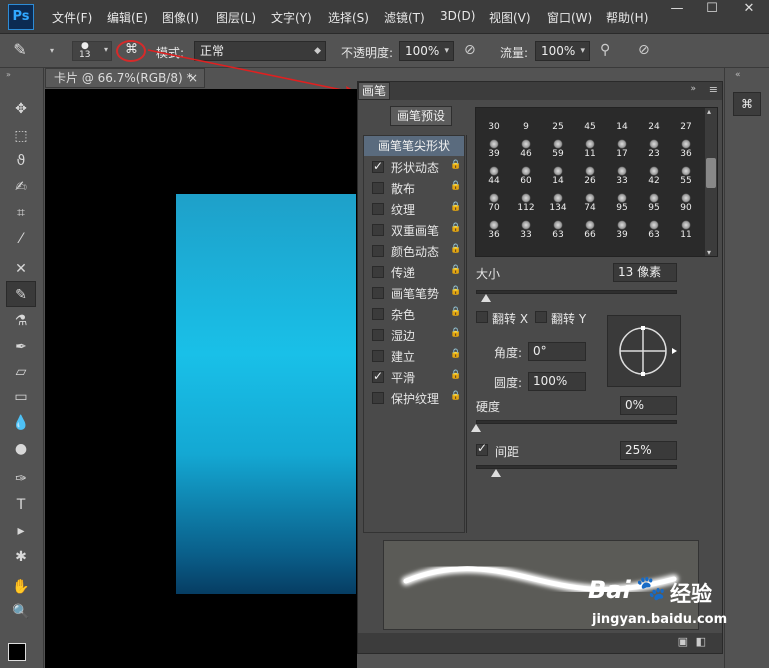 The image size is (769, 668). What do you see at coordinates (590, 175) in the screenshot?
I see `brush-tip-cell: 26` at bounding box center [590, 175].